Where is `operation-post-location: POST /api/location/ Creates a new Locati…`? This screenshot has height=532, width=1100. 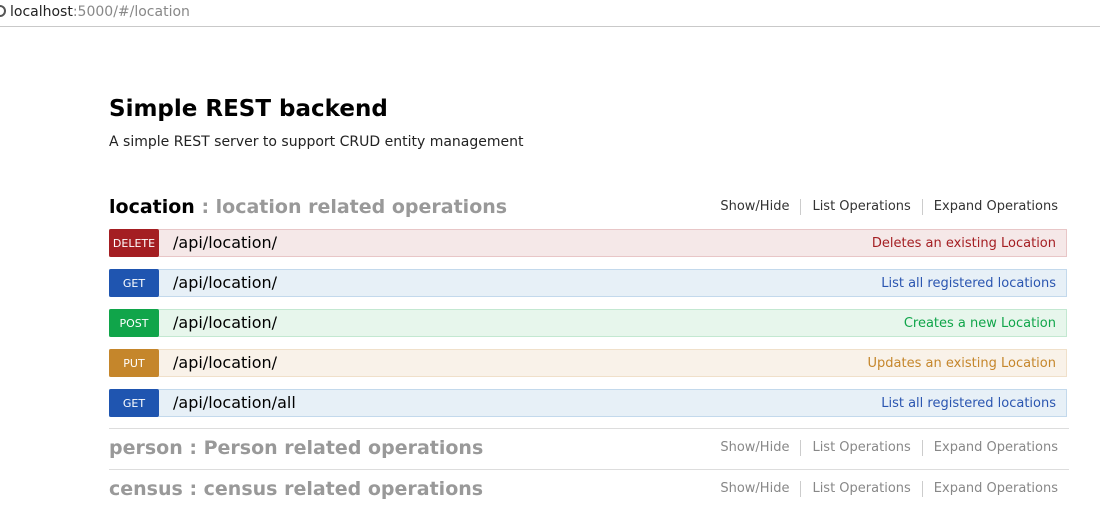 operation-post-location: POST /api/location/ Creates a new Locati… is located at coordinates (588, 323).